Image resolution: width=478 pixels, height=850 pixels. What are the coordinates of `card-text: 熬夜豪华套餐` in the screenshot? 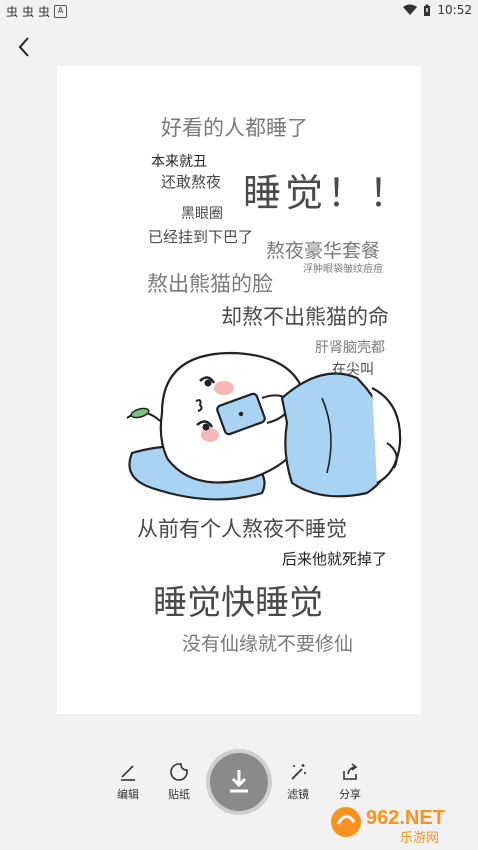 It's located at (323, 251).